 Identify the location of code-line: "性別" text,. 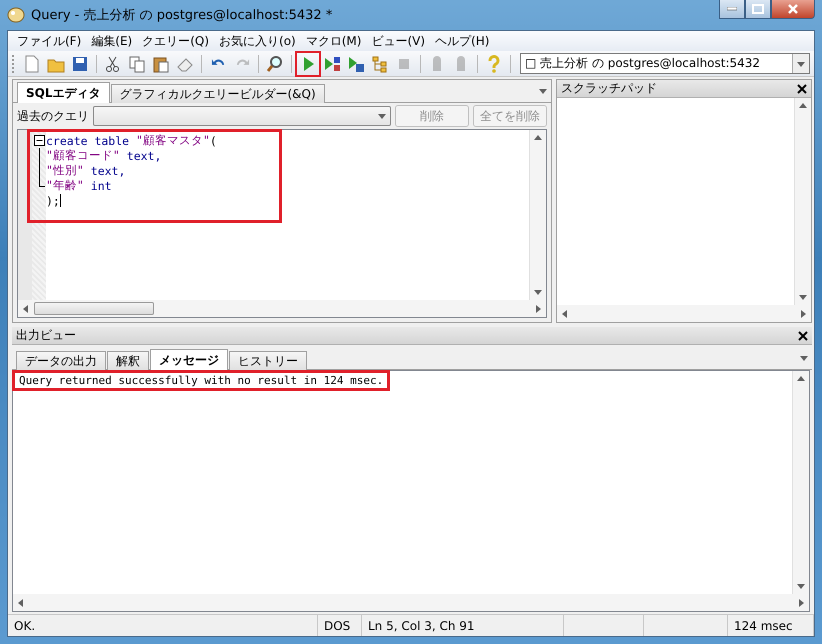
(124, 170).